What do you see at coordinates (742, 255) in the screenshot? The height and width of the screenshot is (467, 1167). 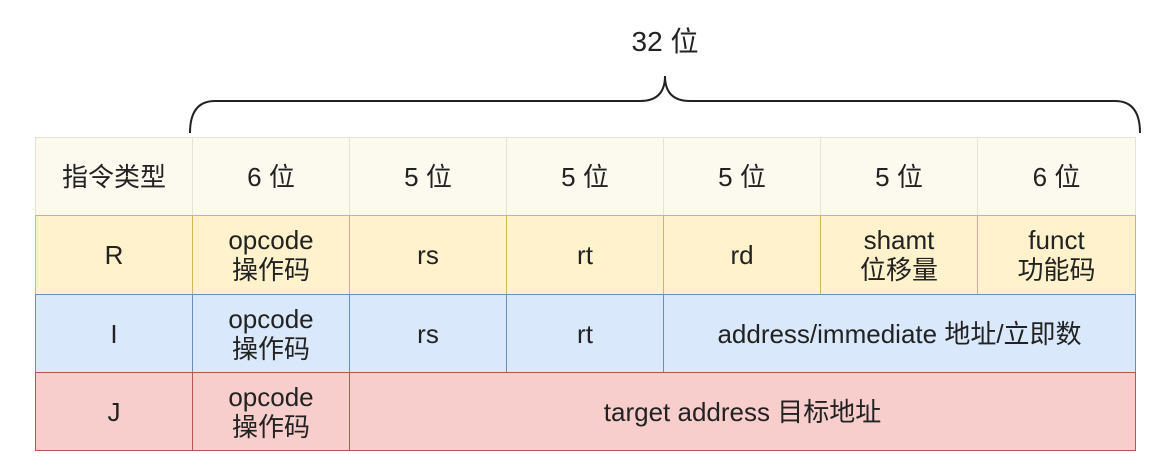 I see `r-rd: rd` at bounding box center [742, 255].